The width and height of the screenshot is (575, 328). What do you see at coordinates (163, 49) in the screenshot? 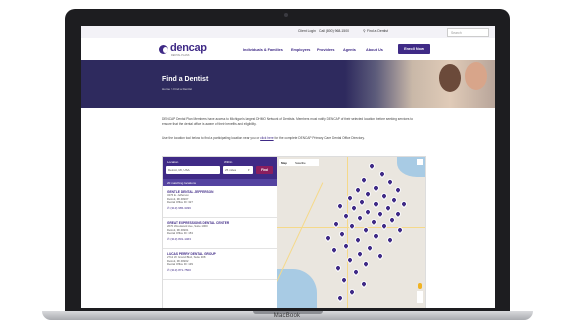
I see `logo-icon` at bounding box center [163, 49].